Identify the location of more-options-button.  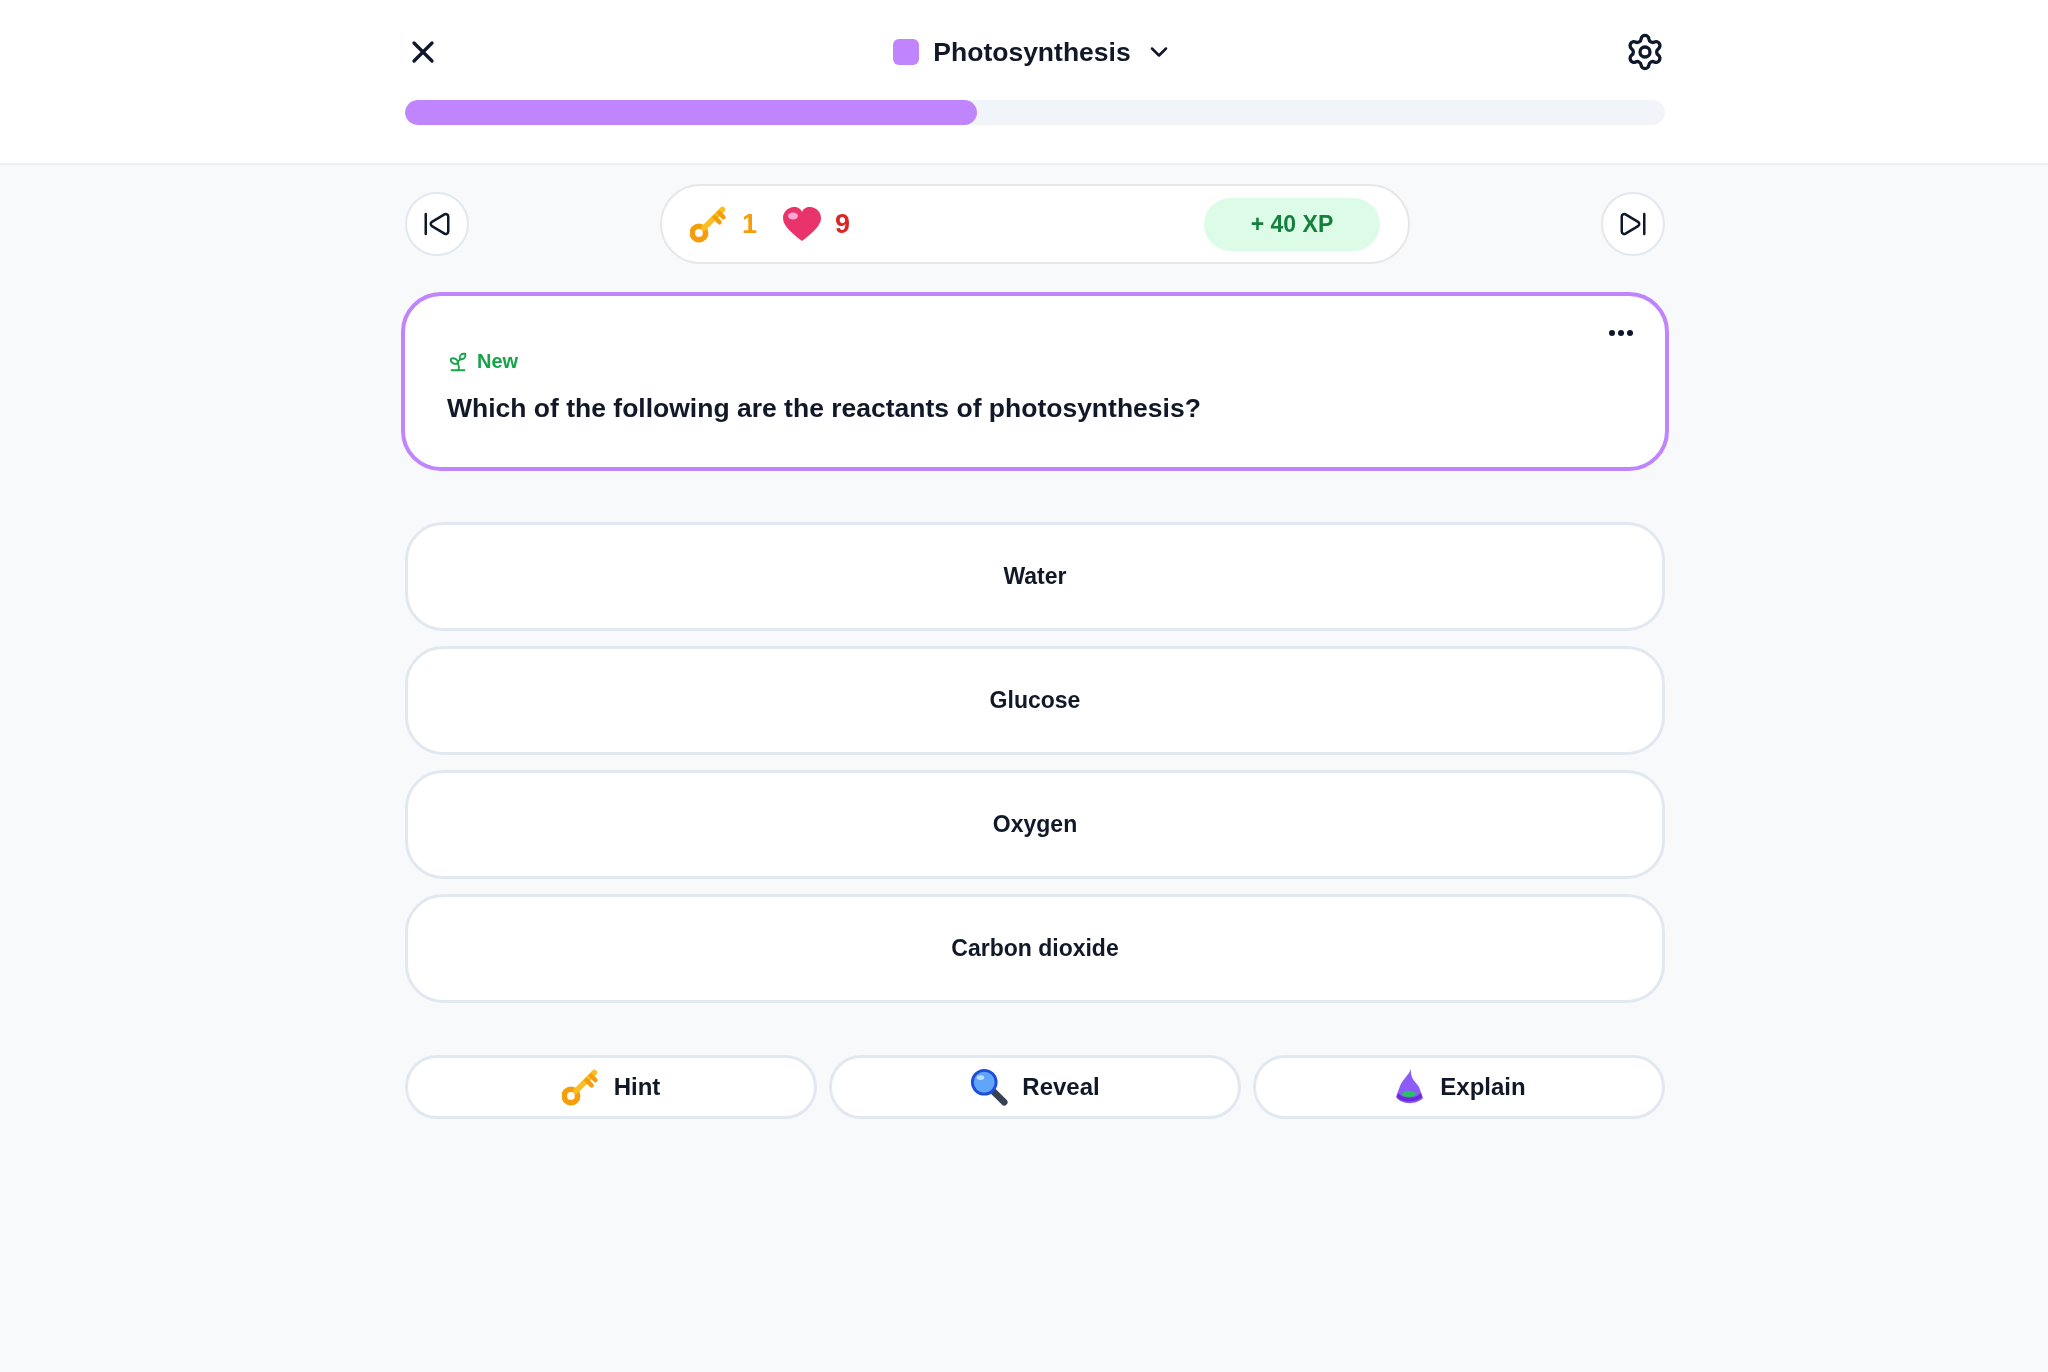
(1621, 333).